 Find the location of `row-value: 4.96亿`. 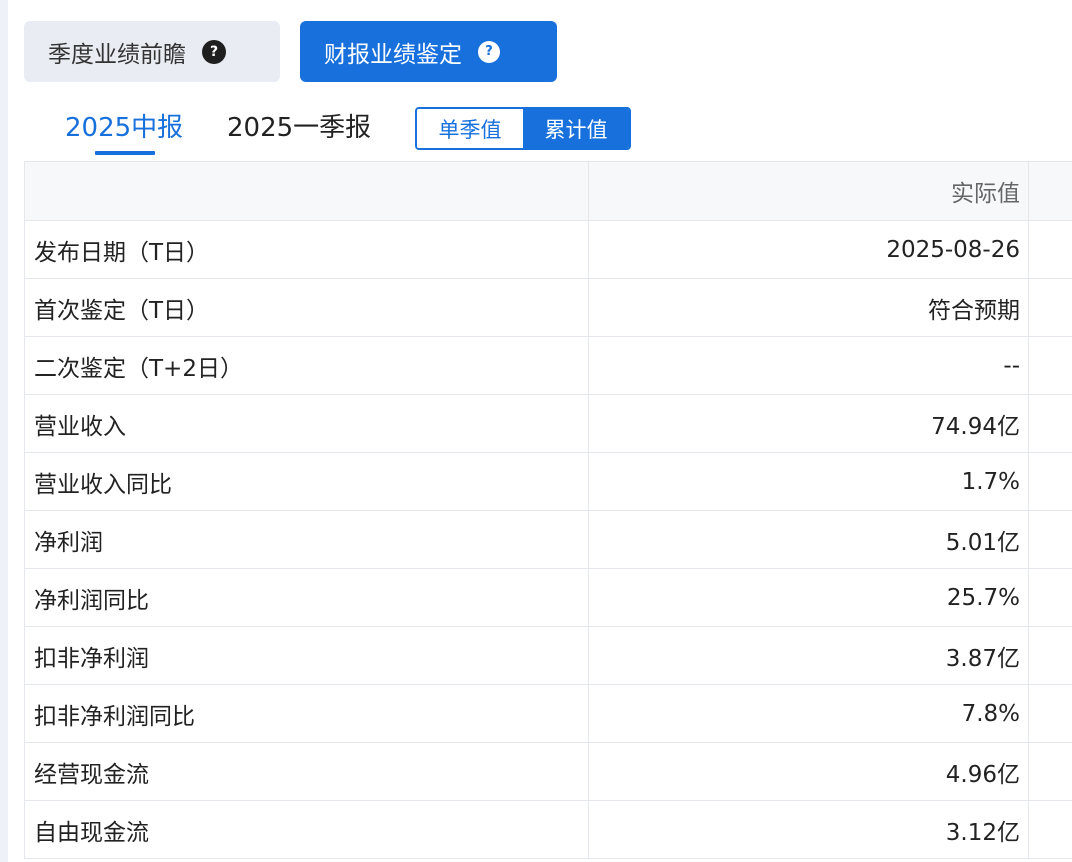

row-value: 4.96亿 is located at coordinates (809, 771).